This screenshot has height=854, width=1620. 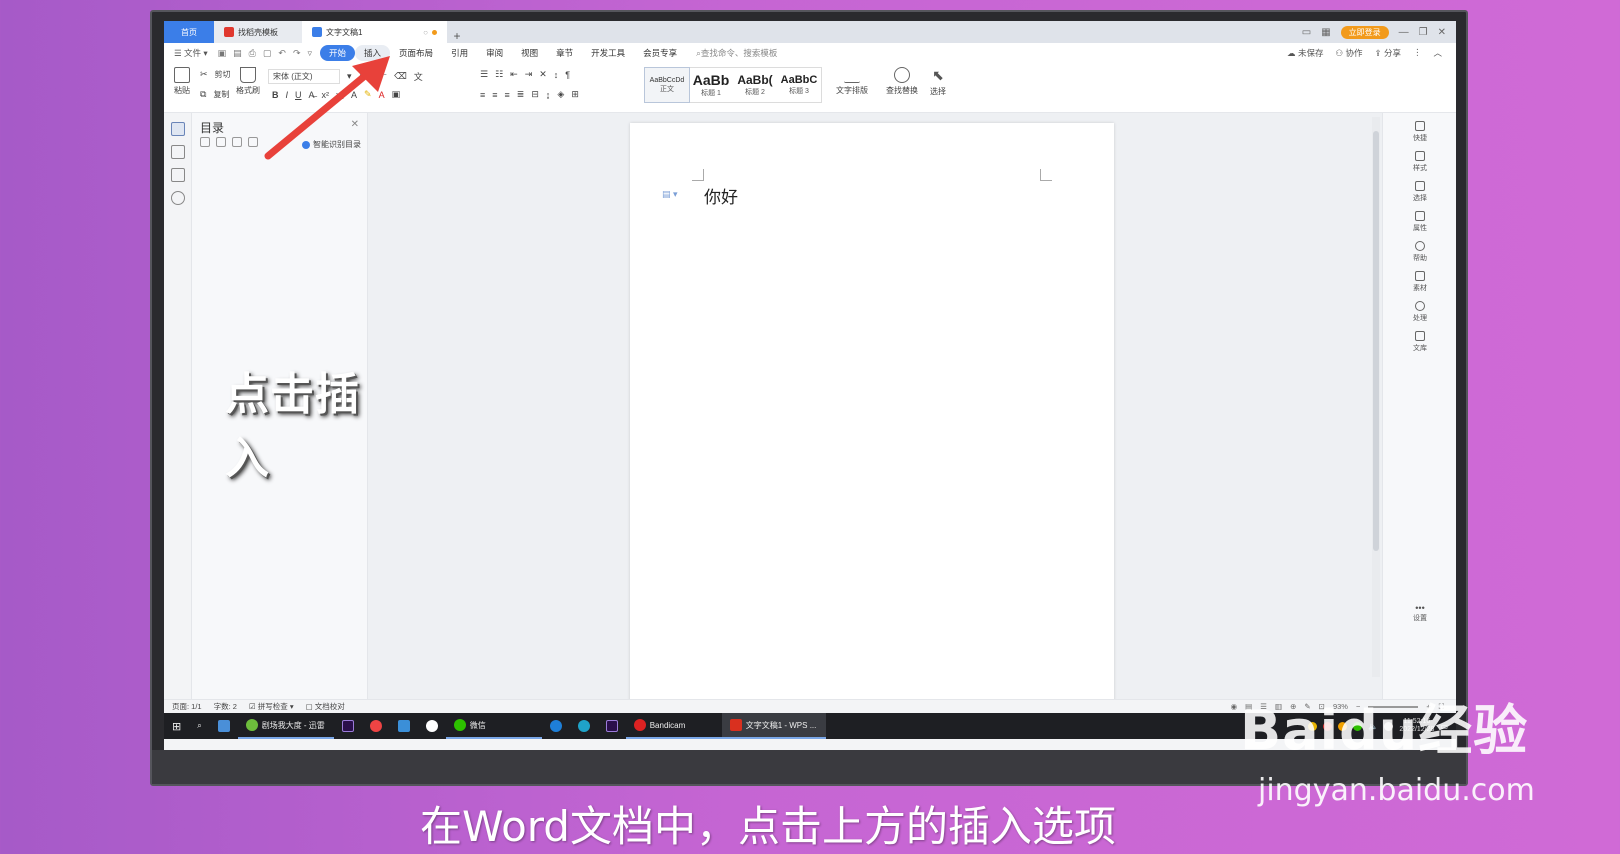 I want to click on borders-icon: ⊞, so click(x=575, y=94).